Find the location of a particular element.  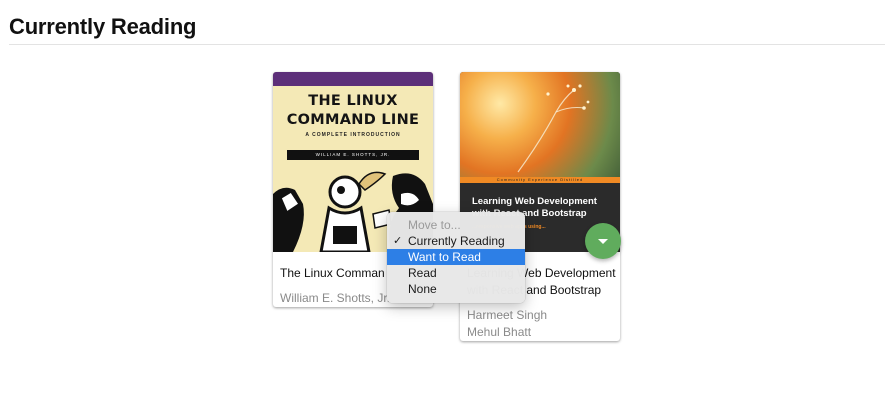

menu-option-currently-reading: ✓ Currently Reading is located at coordinates (456, 241).